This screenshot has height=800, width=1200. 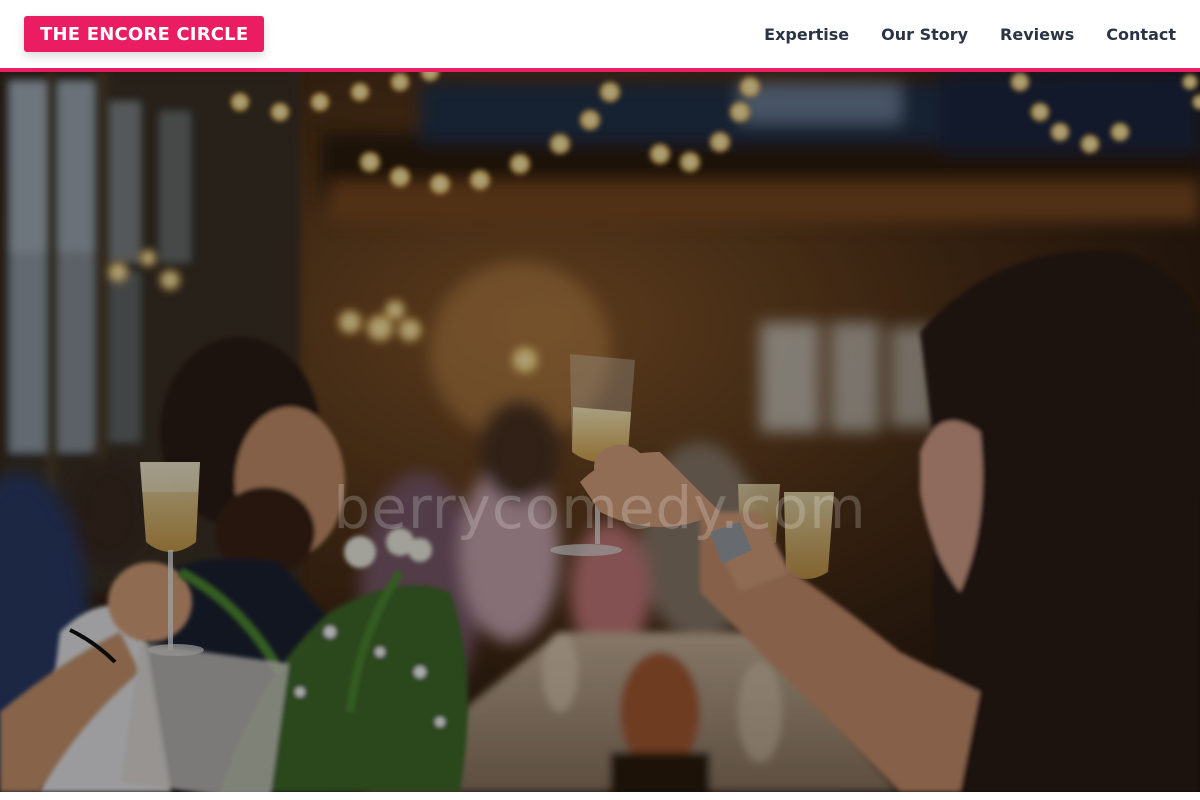 I want to click on nav-link-our-story: Our Story, so click(x=924, y=34).